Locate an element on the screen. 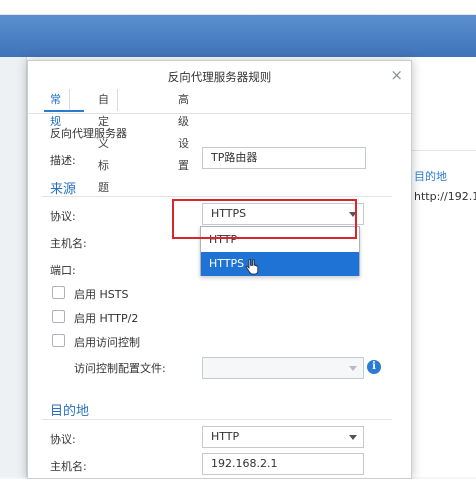 The width and height of the screenshot is (476, 479). tab-divider is located at coordinates (219, 113).